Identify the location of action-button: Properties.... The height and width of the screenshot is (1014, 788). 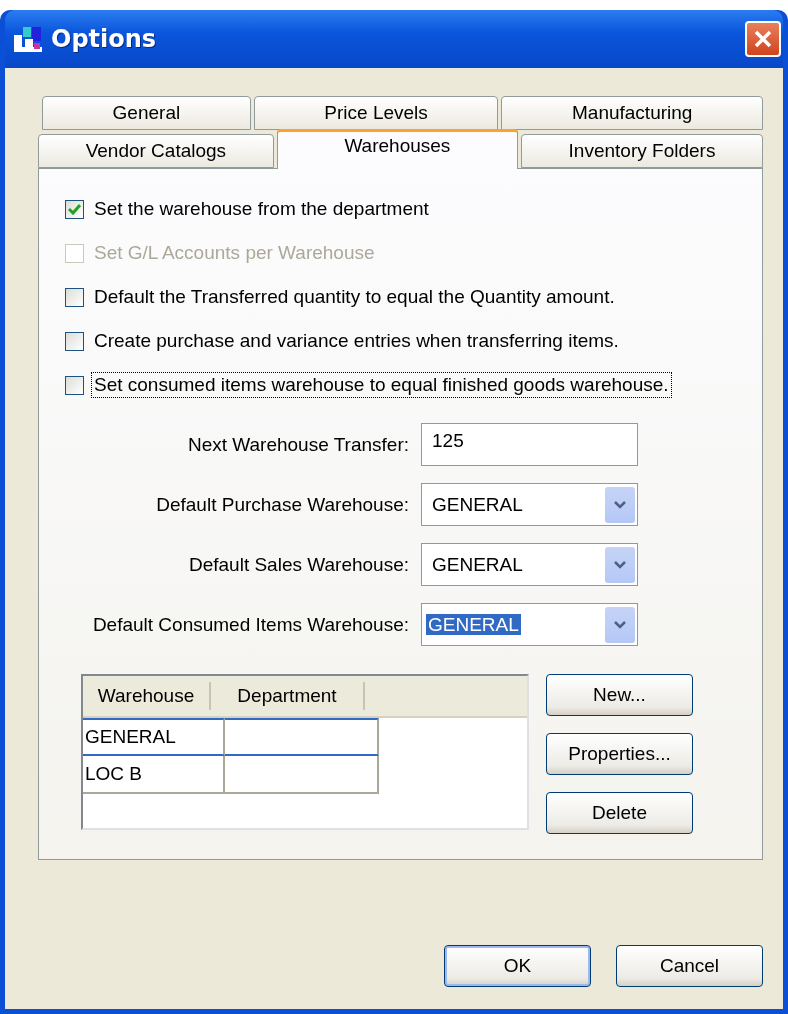
(619, 754).